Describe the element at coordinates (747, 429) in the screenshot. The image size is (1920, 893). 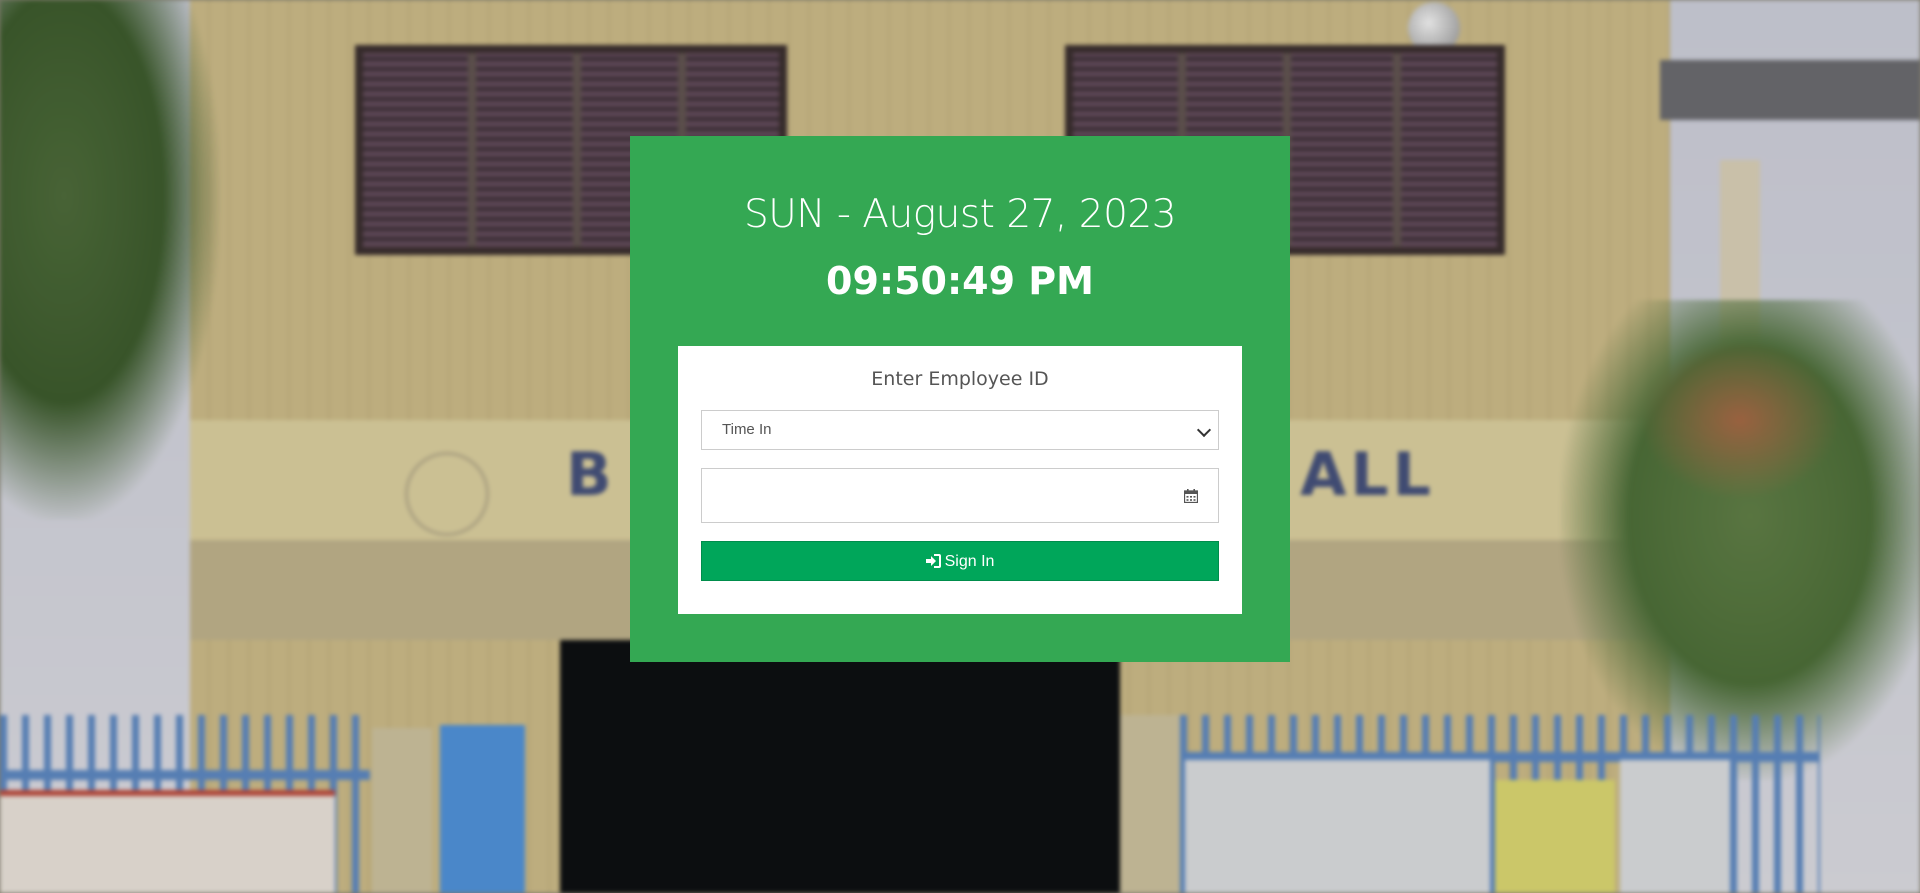
I see `attendance-mode-value: Time In` at that location.